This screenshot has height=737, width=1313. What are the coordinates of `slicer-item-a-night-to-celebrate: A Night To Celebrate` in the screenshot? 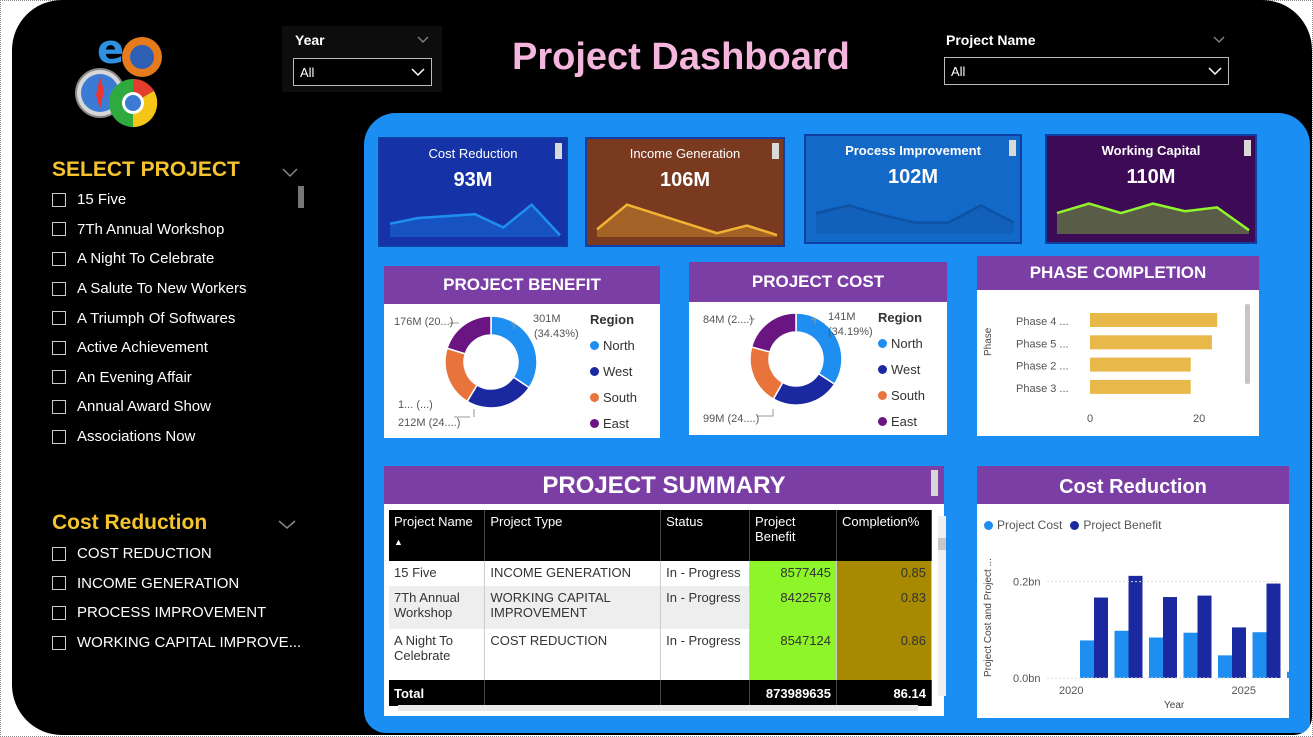 It's located at (182, 259).